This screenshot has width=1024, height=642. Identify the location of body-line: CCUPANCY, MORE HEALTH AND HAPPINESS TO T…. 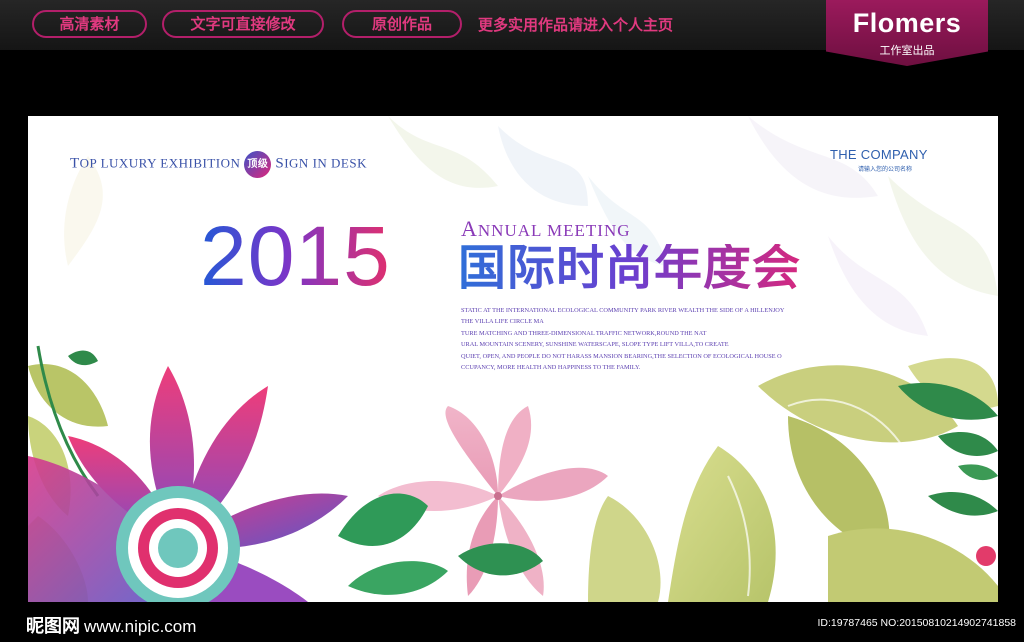
(551, 368).